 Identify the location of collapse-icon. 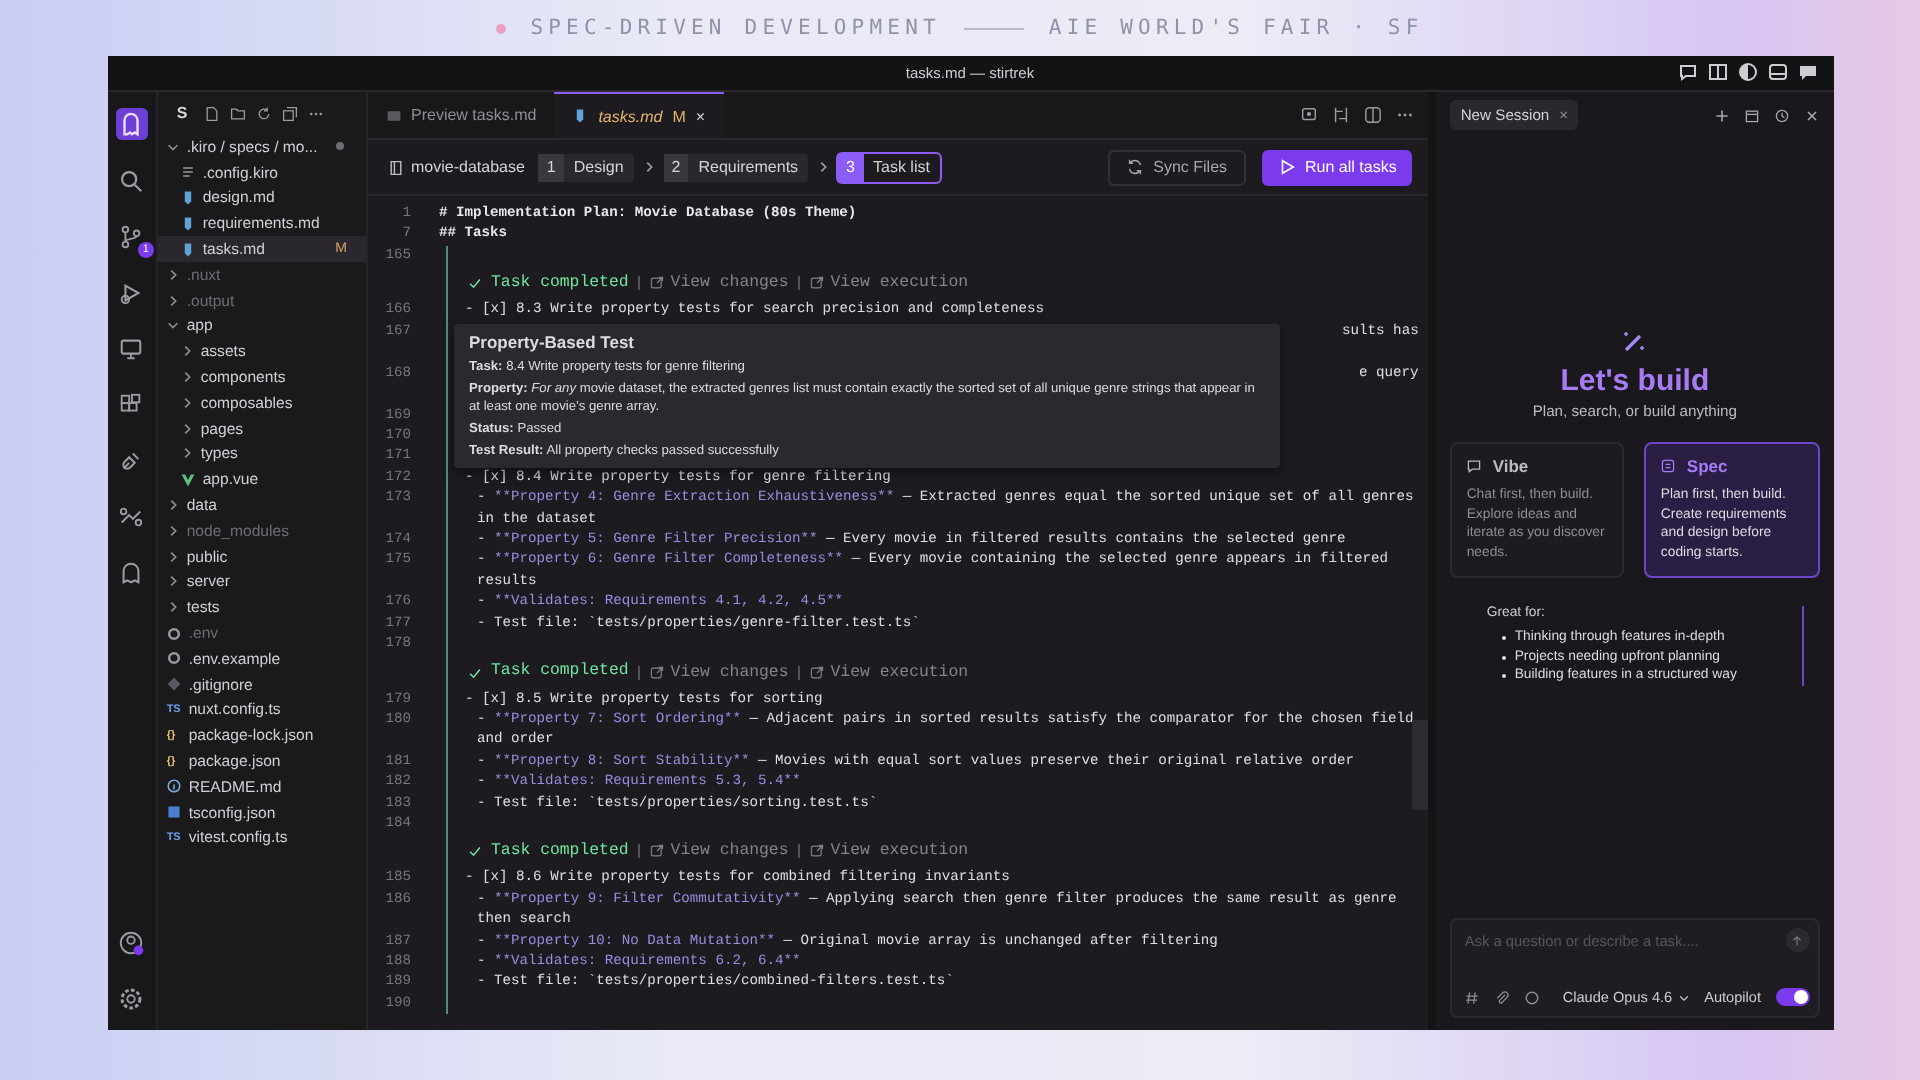
(289, 113).